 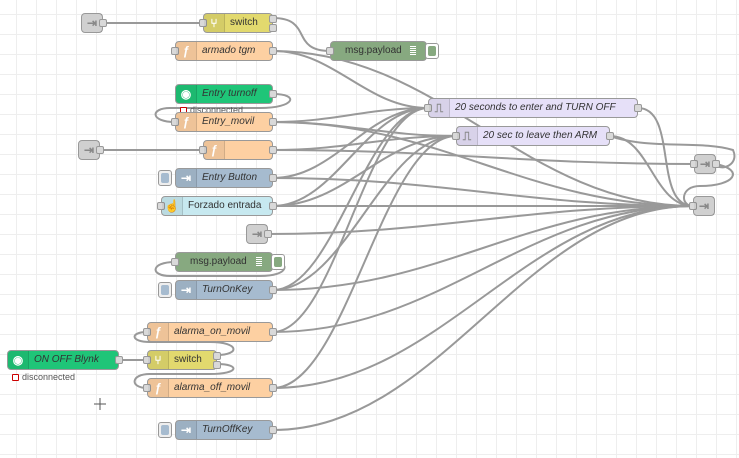 I want to click on node-label: Forzado entrada, so click(x=225, y=205).